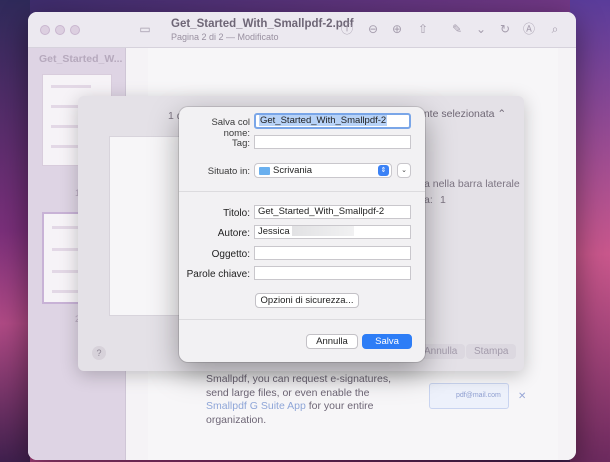 This screenshot has height=462, width=610. What do you see at coordinates (262, 24) in the screenshot?
I see `document-title: Get_Started_With_Smallpdf-2.pdf` at bounding box center [262, 24].